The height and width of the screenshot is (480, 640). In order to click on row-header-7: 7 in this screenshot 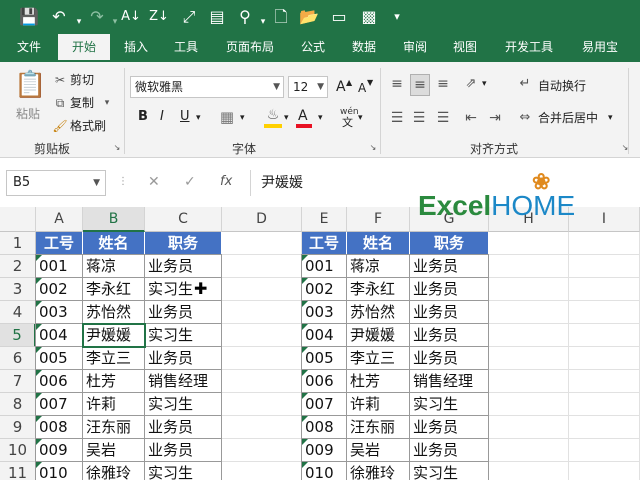, I will do `click(18, 381)`.